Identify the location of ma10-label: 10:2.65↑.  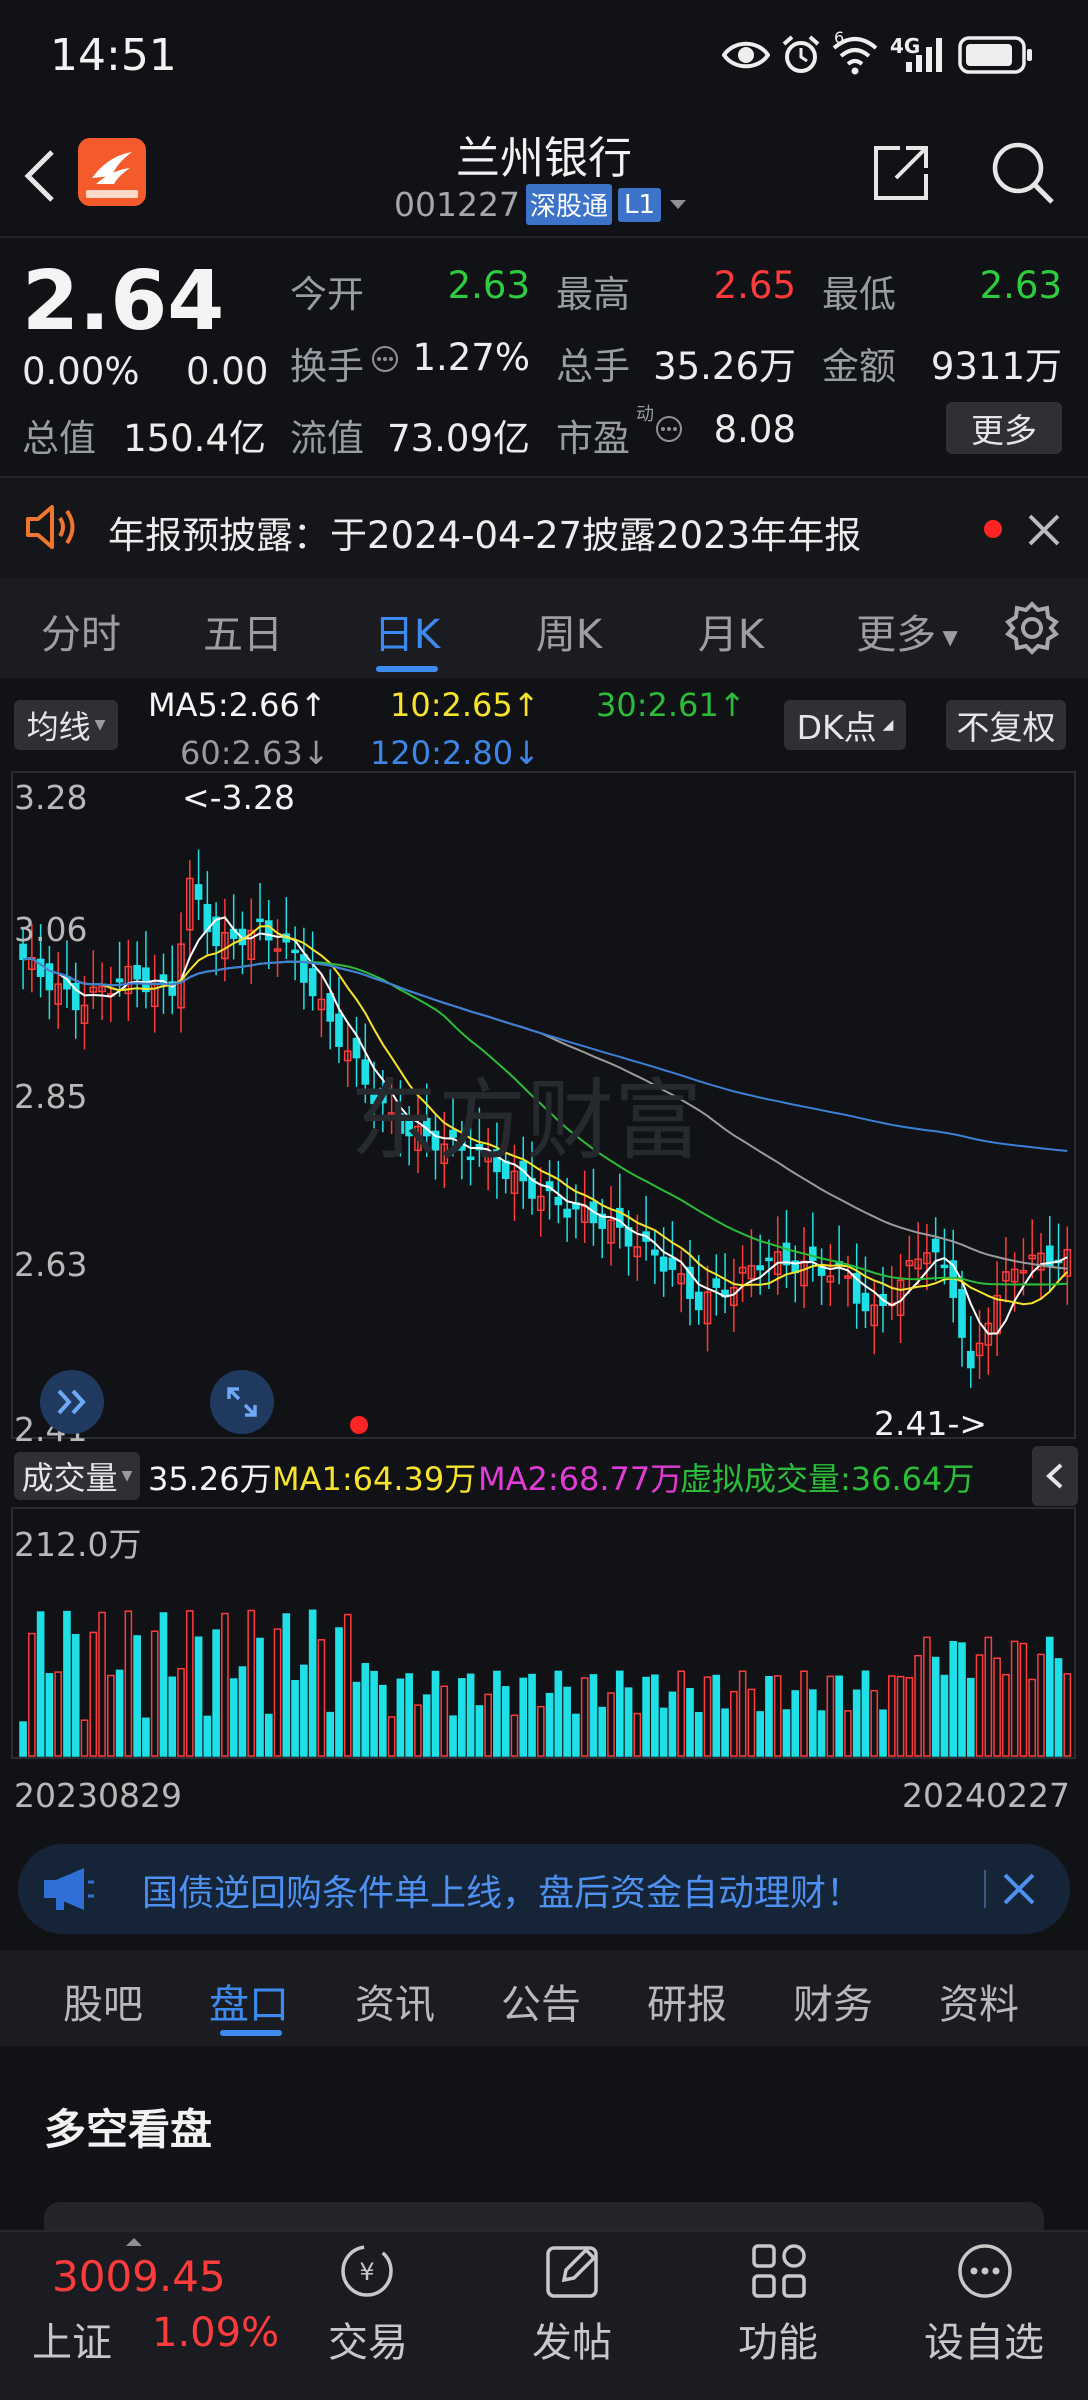
(465, 705).